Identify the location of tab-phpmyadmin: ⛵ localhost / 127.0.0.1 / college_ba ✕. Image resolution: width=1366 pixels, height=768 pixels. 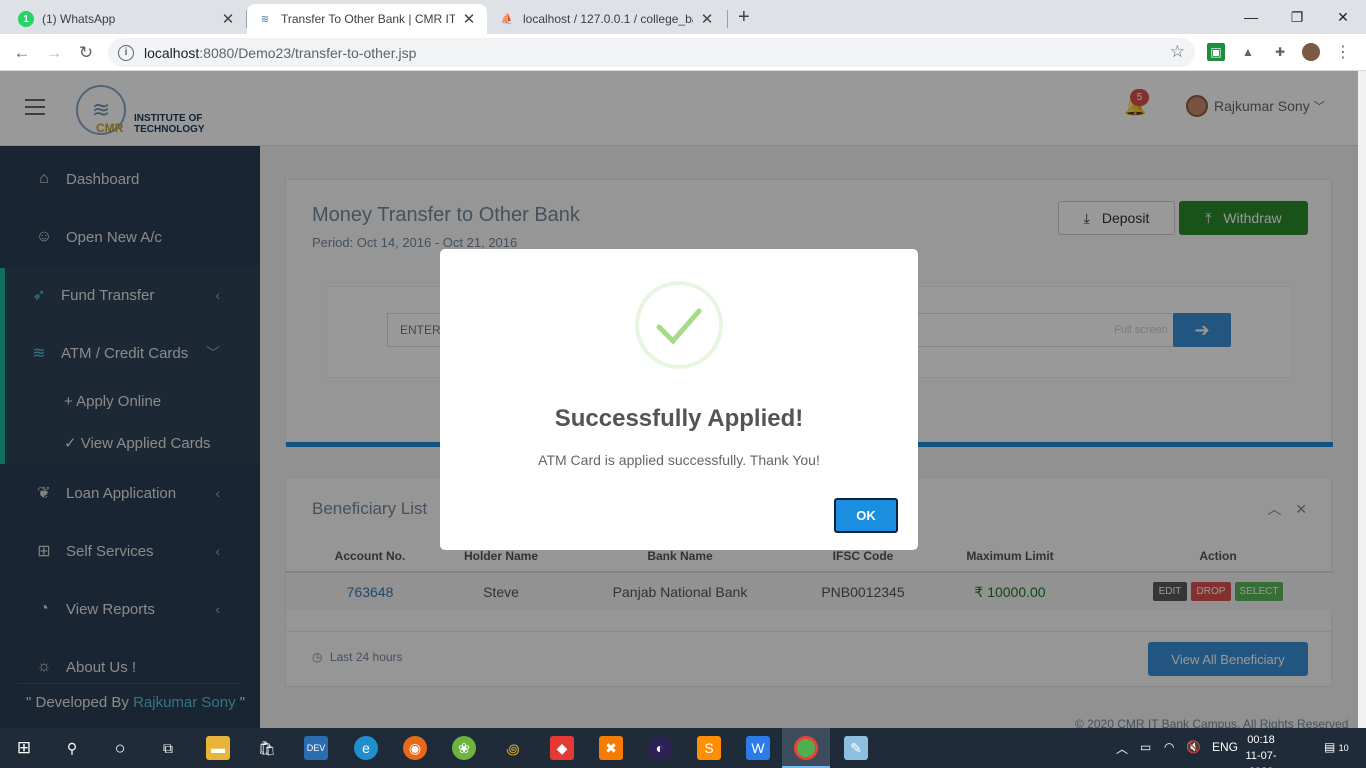
(607, 19).